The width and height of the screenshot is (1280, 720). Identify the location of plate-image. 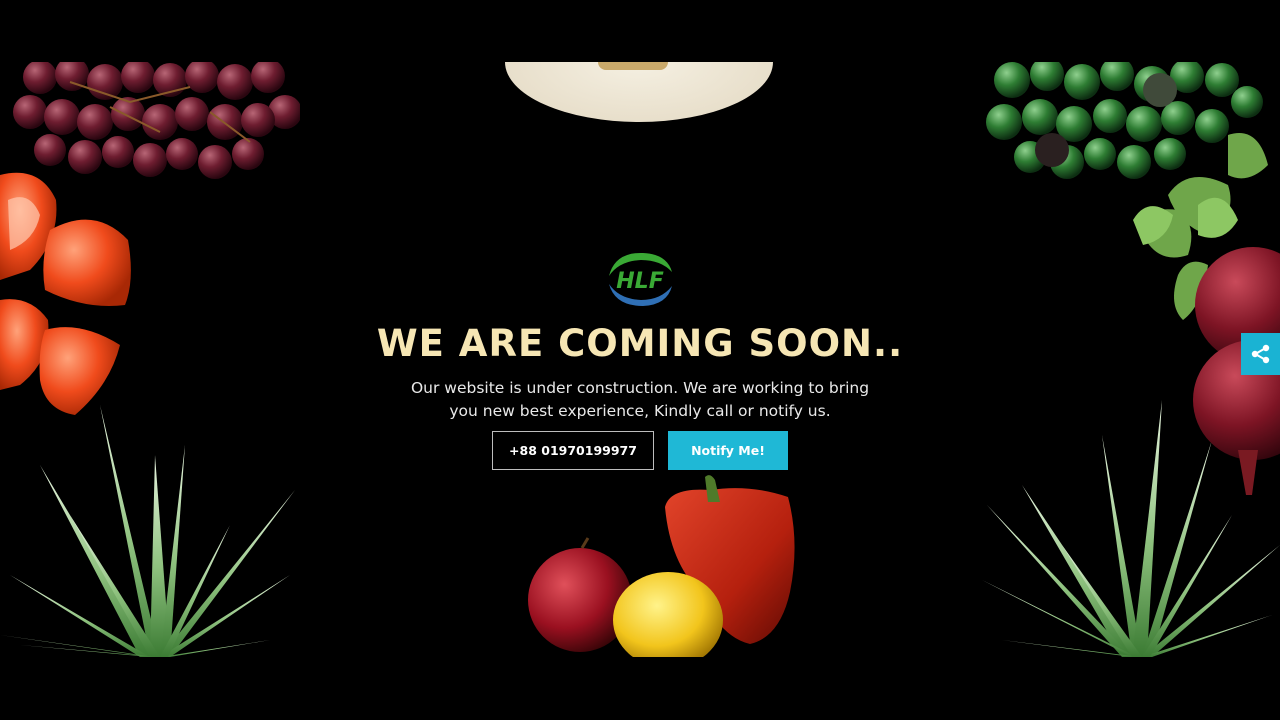
(639, 92).